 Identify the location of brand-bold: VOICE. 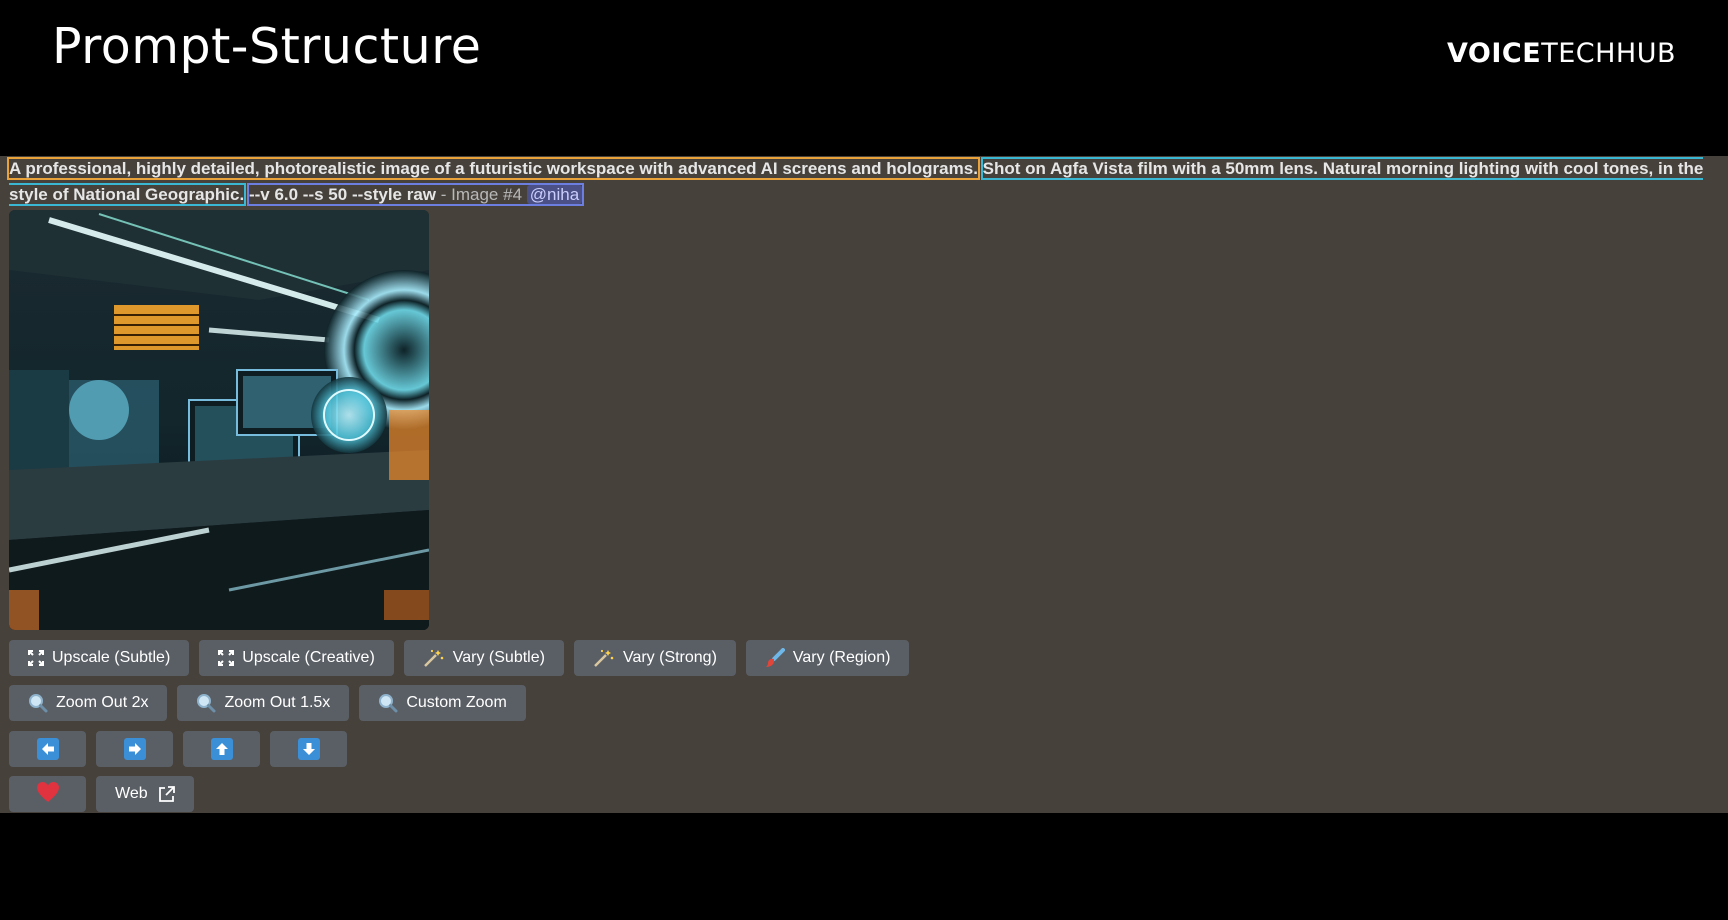
(1494, 53).